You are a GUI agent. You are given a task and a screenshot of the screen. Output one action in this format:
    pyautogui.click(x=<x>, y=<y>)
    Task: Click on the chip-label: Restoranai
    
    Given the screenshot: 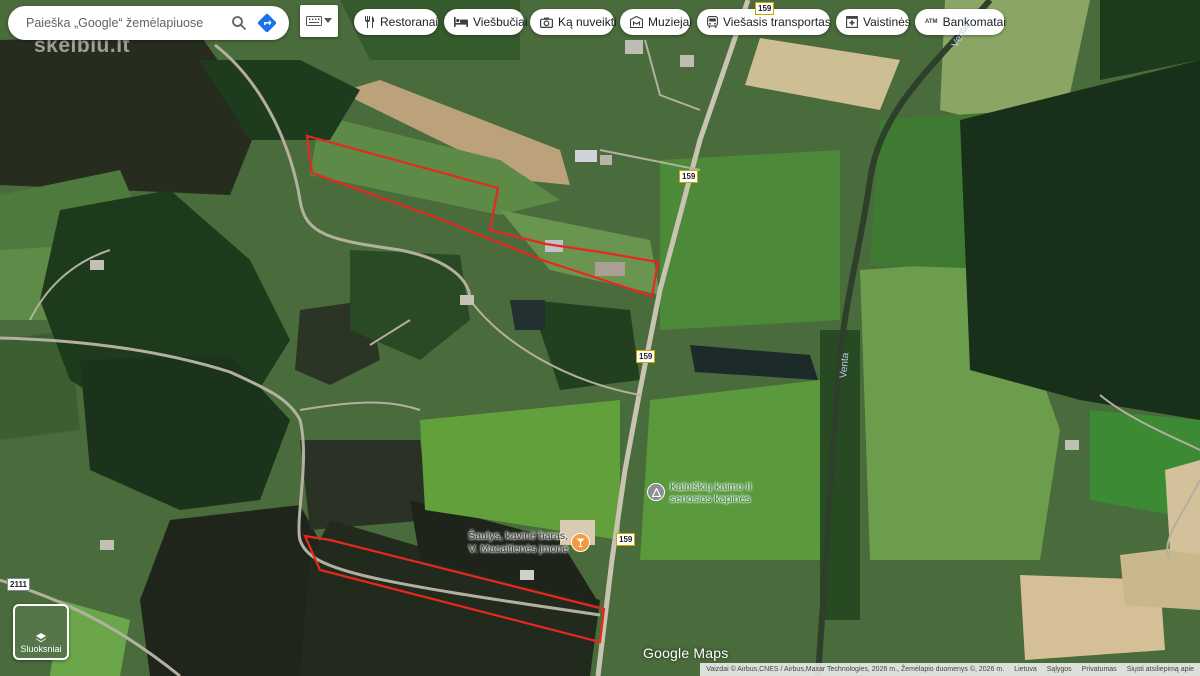 What is the action you would take?
    pyautogui.click(x=409, y=22)
    